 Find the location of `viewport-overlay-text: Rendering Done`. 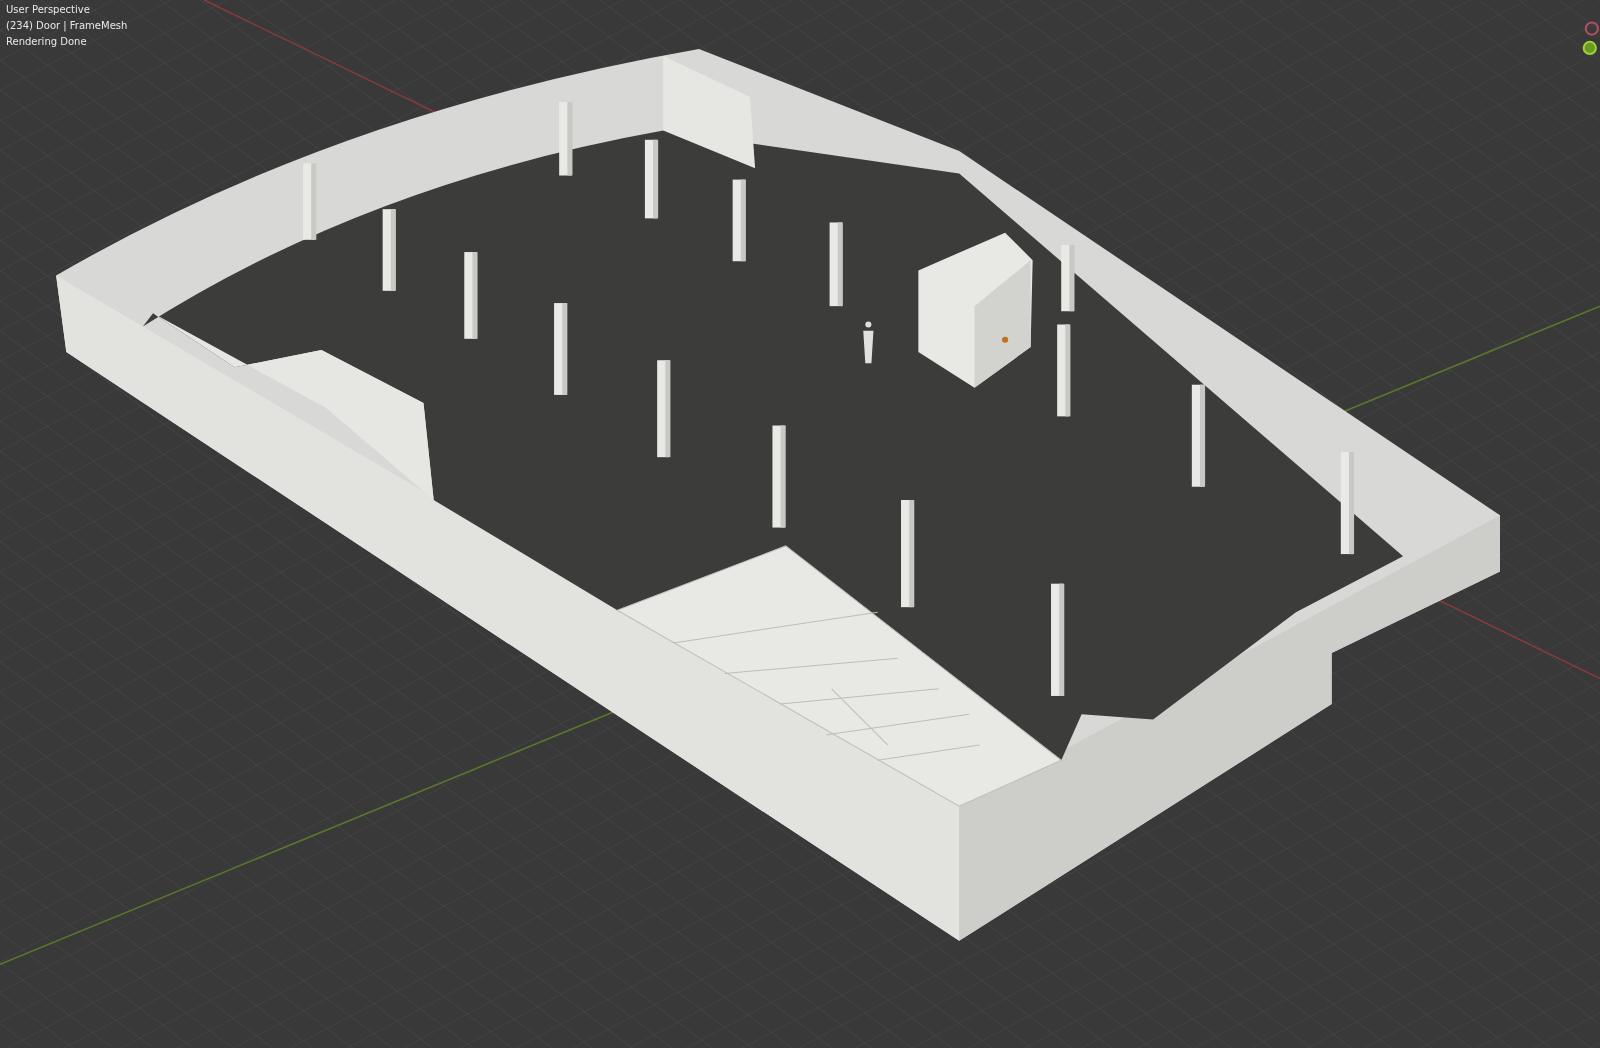

viewport-overlay-text: Rendering Done is located at coordinates (47, 42).